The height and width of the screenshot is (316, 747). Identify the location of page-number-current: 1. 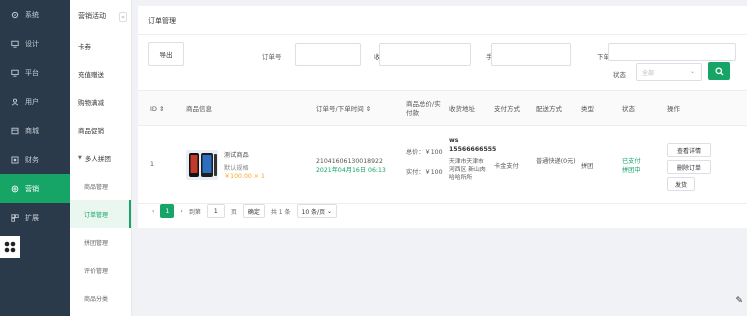
(167, 211).